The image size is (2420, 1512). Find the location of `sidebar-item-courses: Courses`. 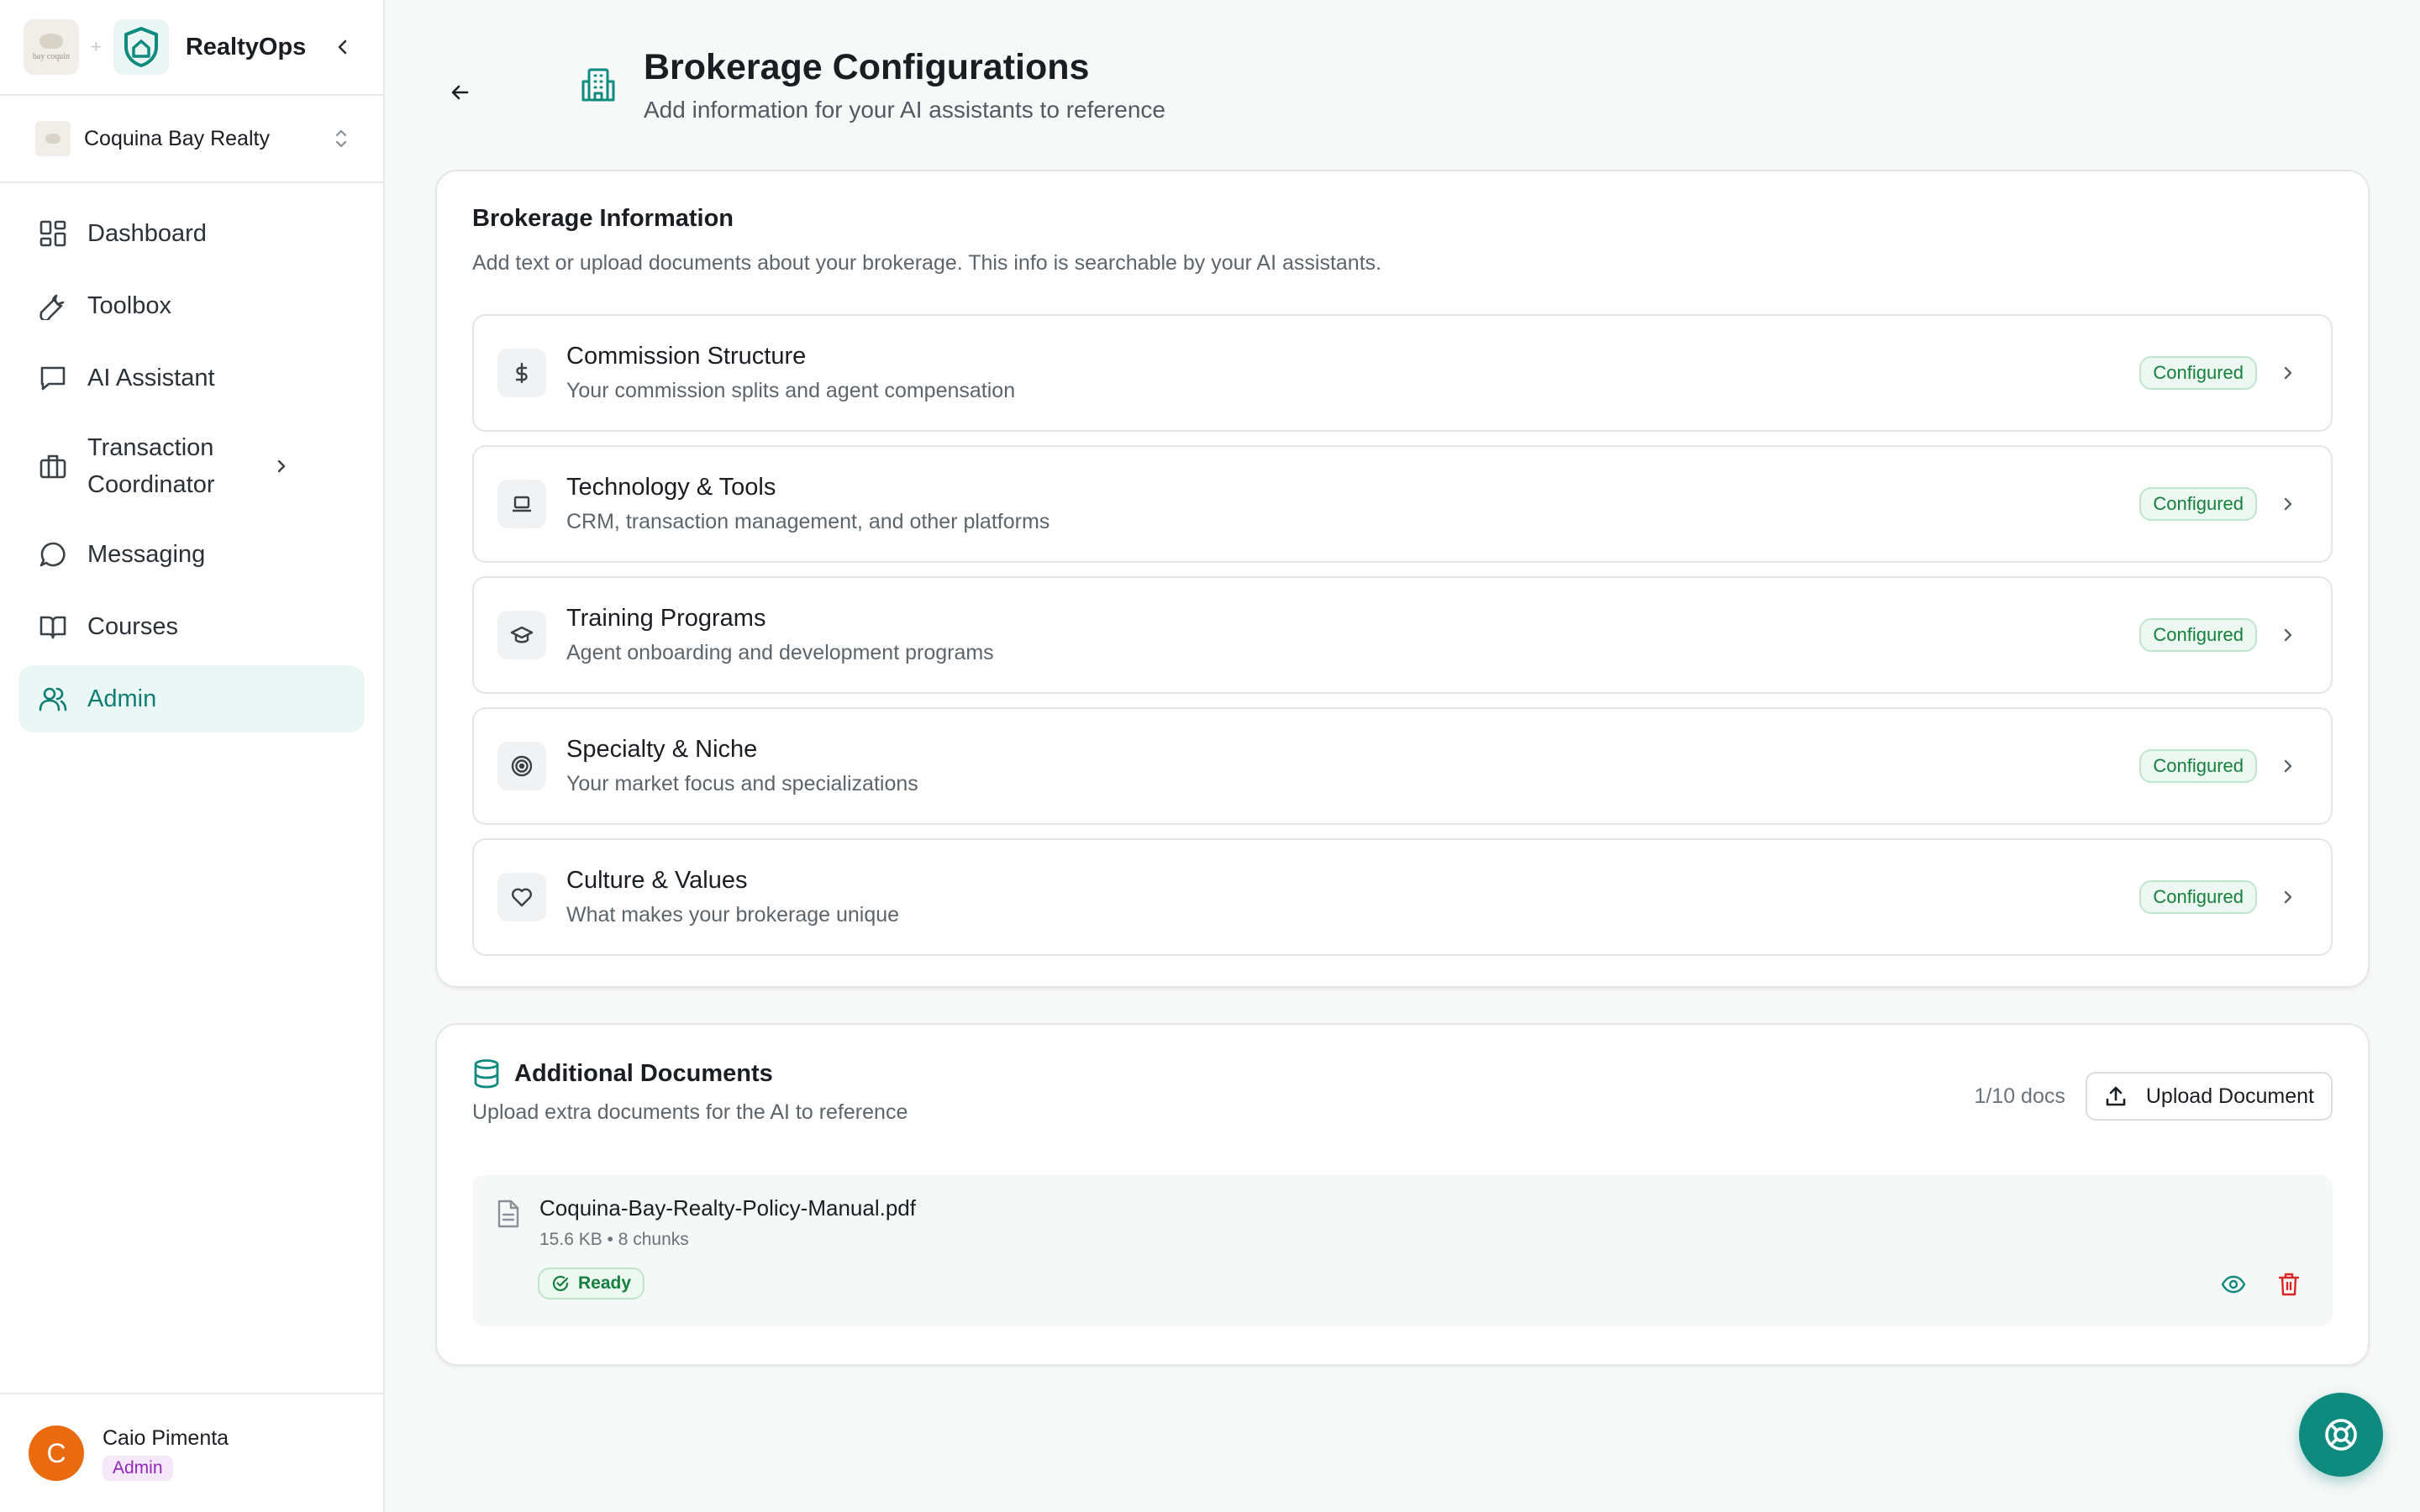

sidebar-item-courses: Courses is located at coordinates (191, 626).